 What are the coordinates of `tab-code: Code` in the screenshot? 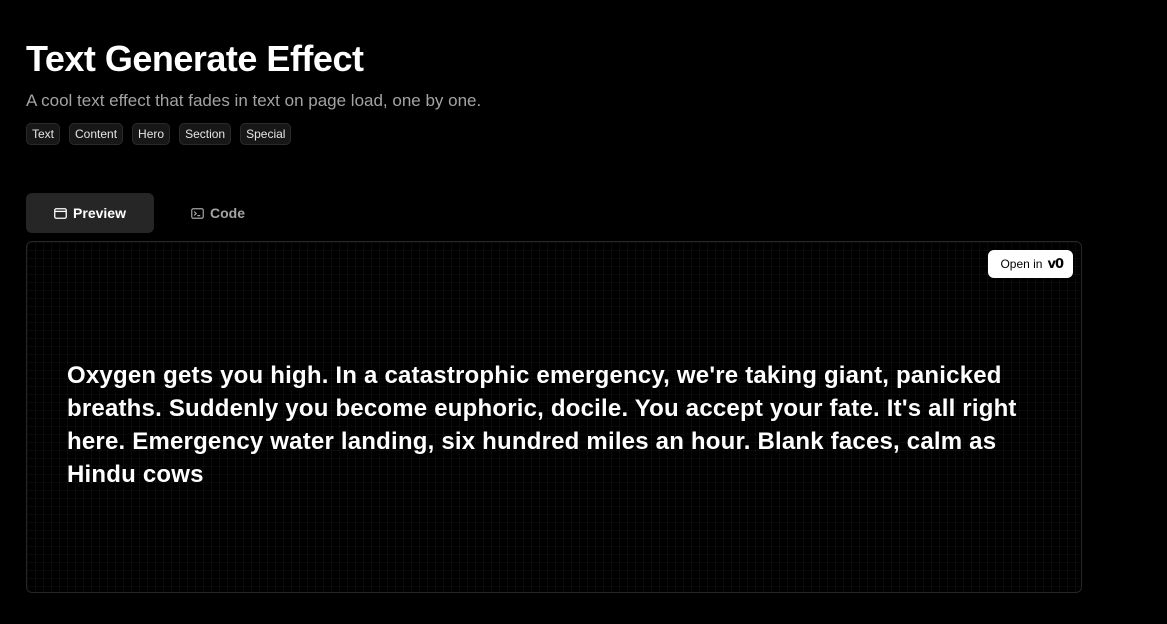 It's located at (218, 213).